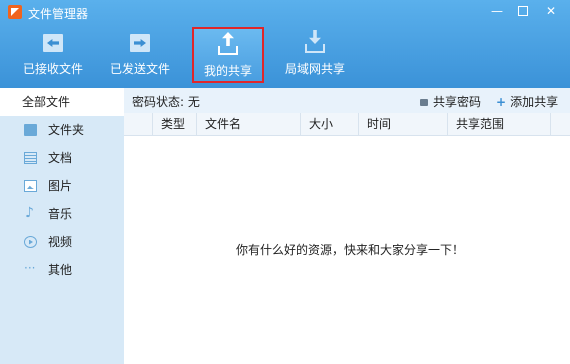 The width and height of the screenshot is (570, 364). Describe the element at coordinates (53, 42) in the screenshot. I see `received-files-icon` at that location.